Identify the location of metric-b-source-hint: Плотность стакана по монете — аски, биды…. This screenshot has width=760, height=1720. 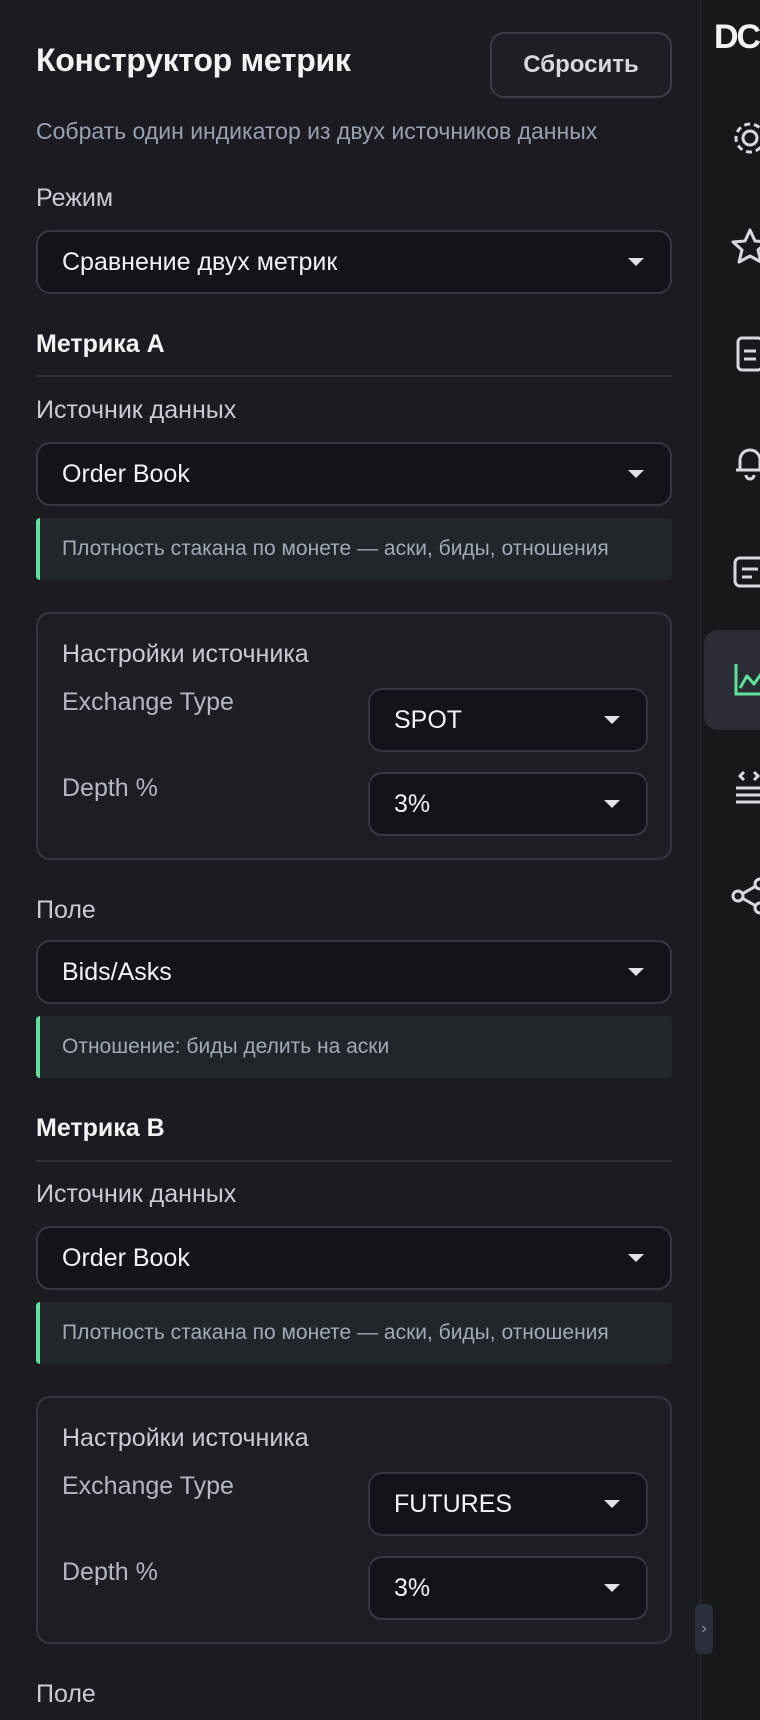
(354, 1333).